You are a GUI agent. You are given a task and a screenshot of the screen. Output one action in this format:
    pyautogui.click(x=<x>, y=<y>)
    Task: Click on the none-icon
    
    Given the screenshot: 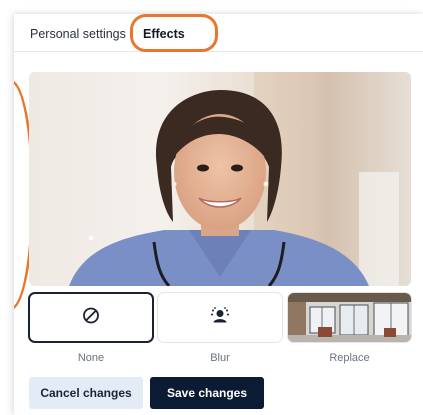 What is the action you would take?
    pyautogui.click(x=91, y=317)
    